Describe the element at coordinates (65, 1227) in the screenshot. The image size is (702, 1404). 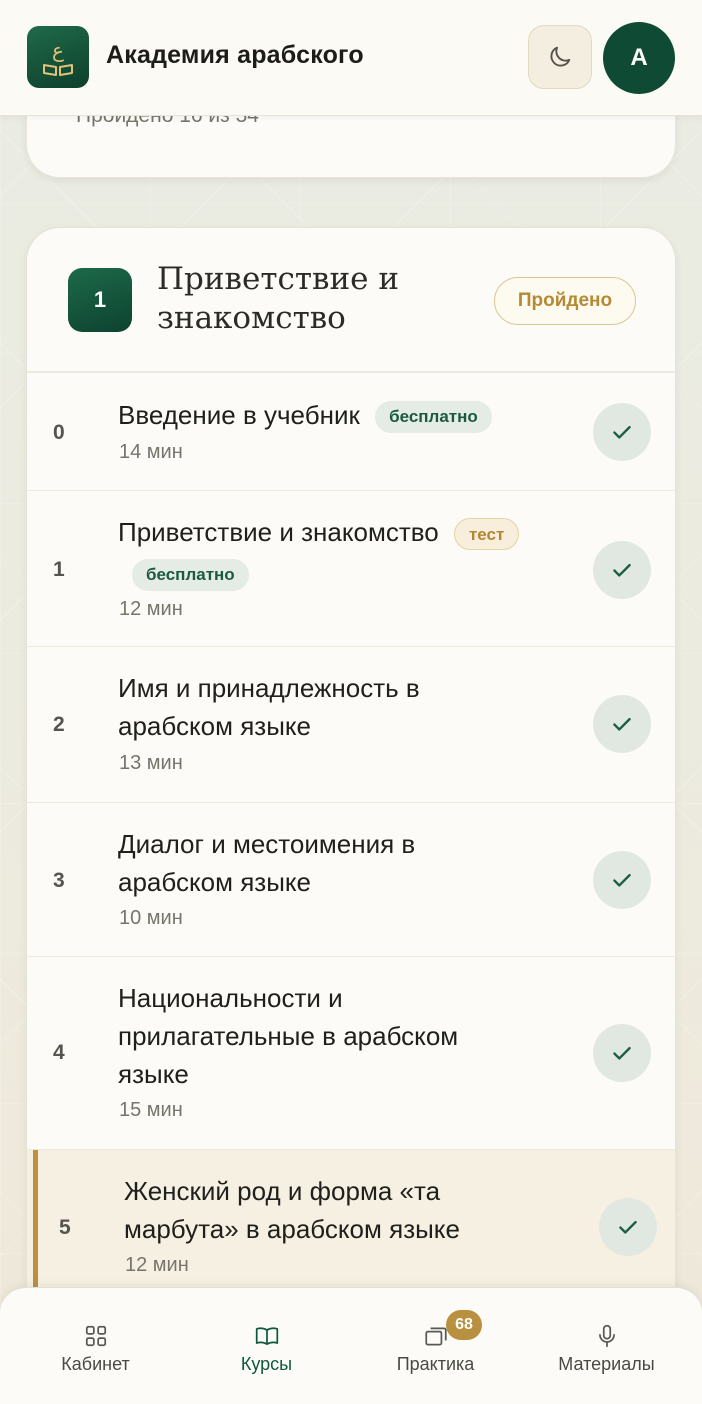
I see `lesson-index: 5` at that location.